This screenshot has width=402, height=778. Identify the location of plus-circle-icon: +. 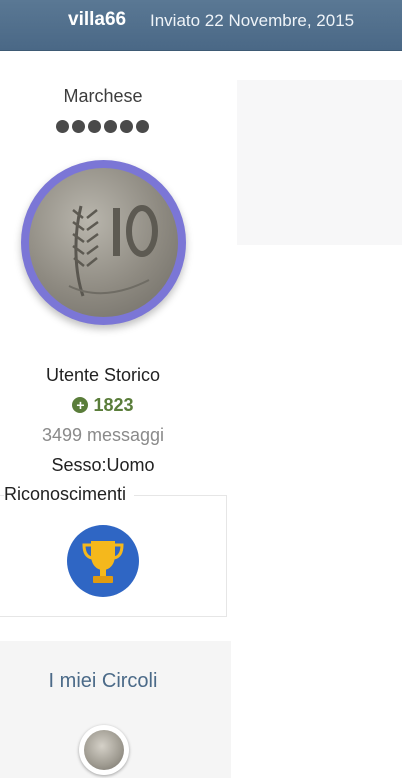
(80, 405).